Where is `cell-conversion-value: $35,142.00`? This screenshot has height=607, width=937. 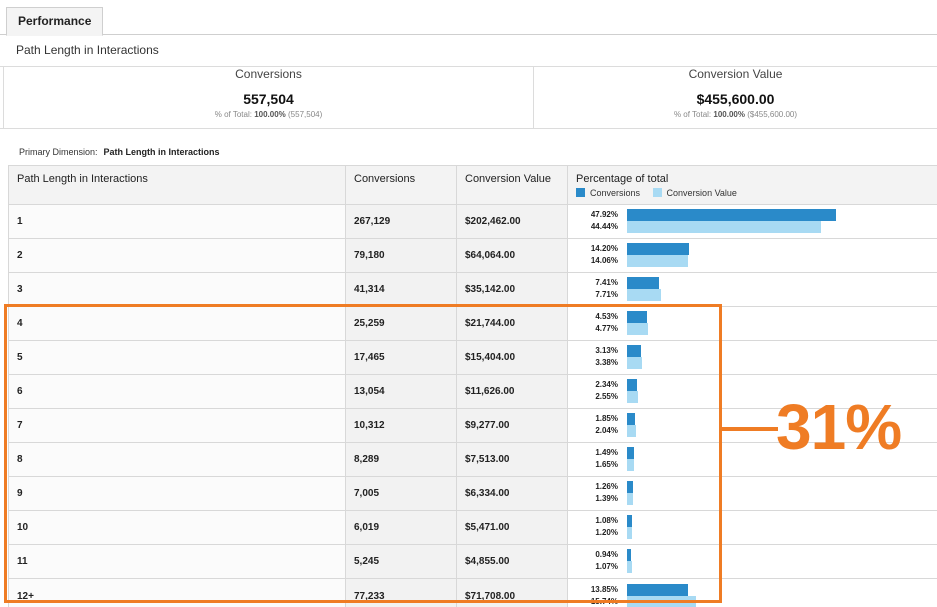
cell-conversion-value: $35,142.00 is located at coordinates (512, 289).